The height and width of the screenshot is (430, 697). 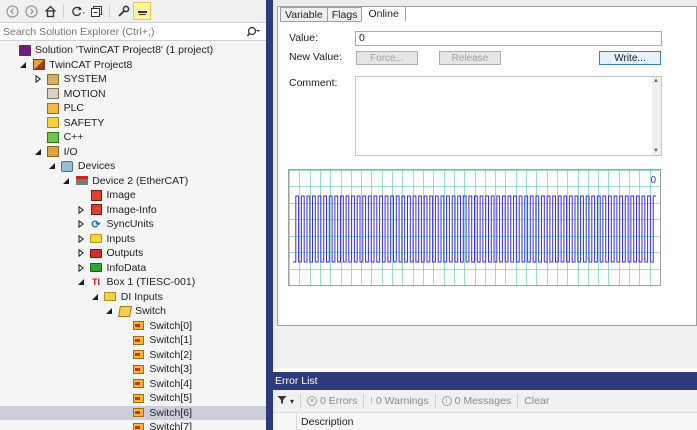 I want to click on tree-item-label: InfoData, so click(x=126, y=267).